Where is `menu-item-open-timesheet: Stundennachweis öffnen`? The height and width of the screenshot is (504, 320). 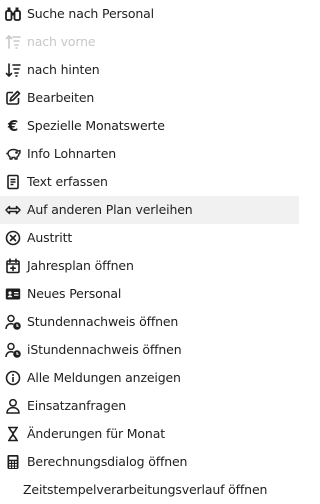 menu-item-open-timesheet: Stundennachweis öffnen is located at coordinates (149, 322).